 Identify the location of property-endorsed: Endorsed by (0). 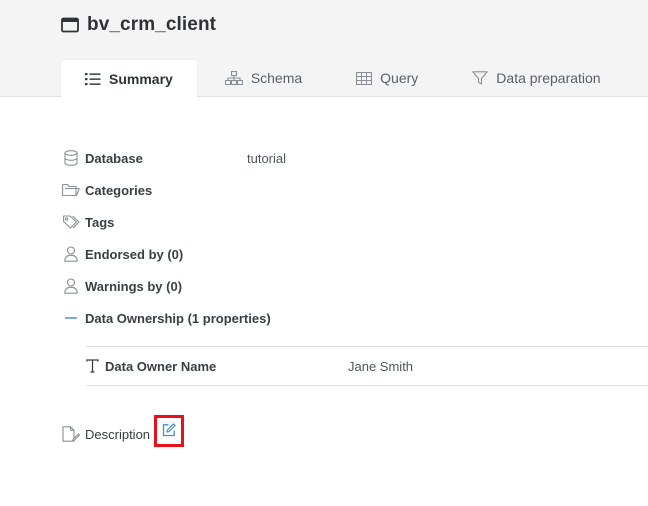
(355, 254).